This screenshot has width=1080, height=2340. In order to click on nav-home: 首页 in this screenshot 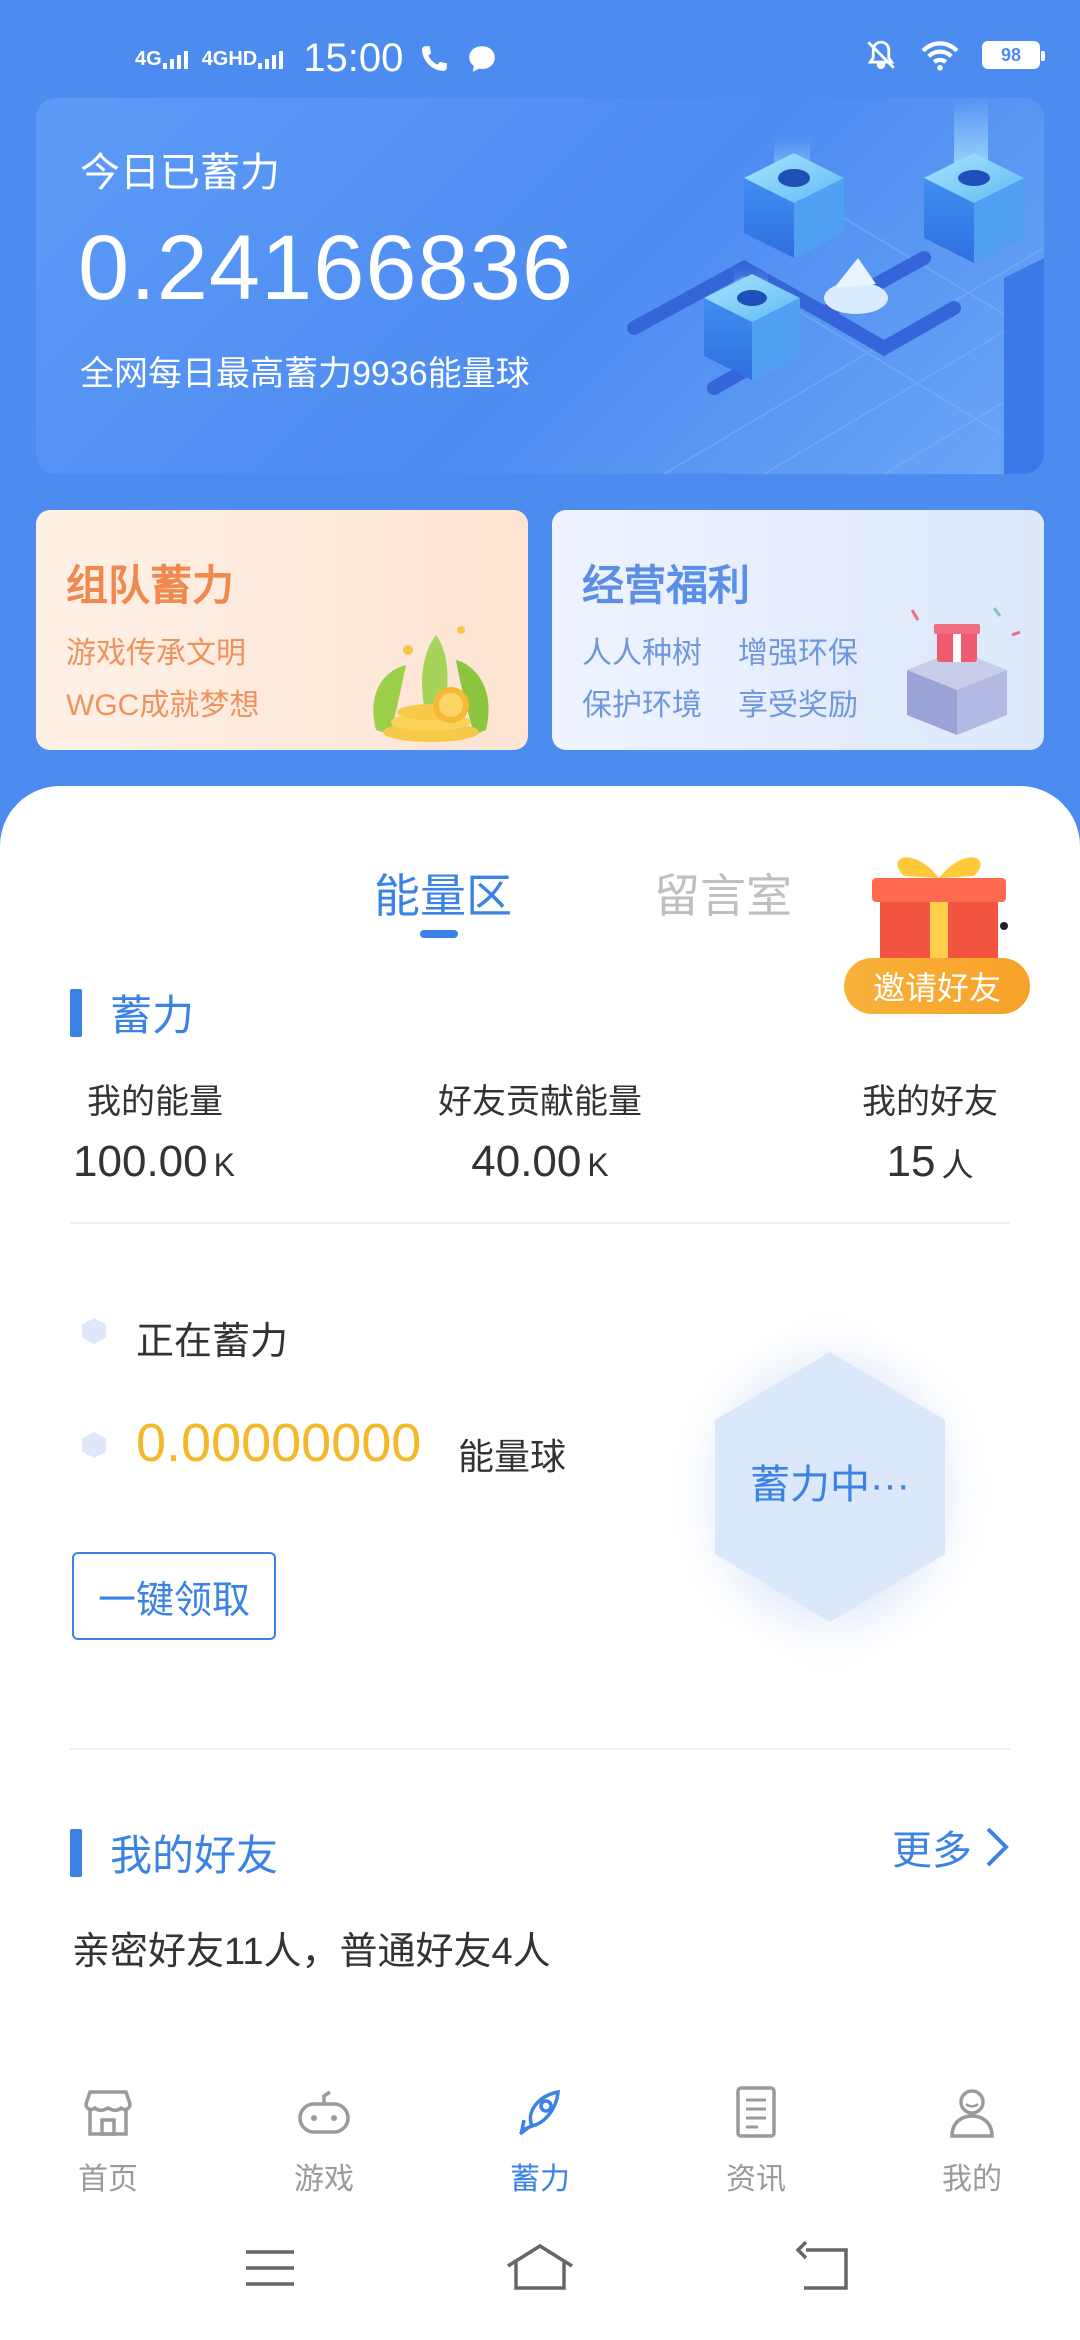, I will do `click(108, 2140)`.